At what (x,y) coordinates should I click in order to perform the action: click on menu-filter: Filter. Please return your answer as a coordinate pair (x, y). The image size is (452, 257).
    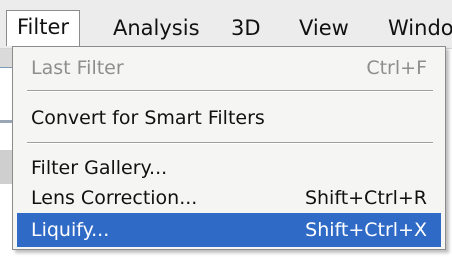
    Looking at the image, I should click on (43, 28).